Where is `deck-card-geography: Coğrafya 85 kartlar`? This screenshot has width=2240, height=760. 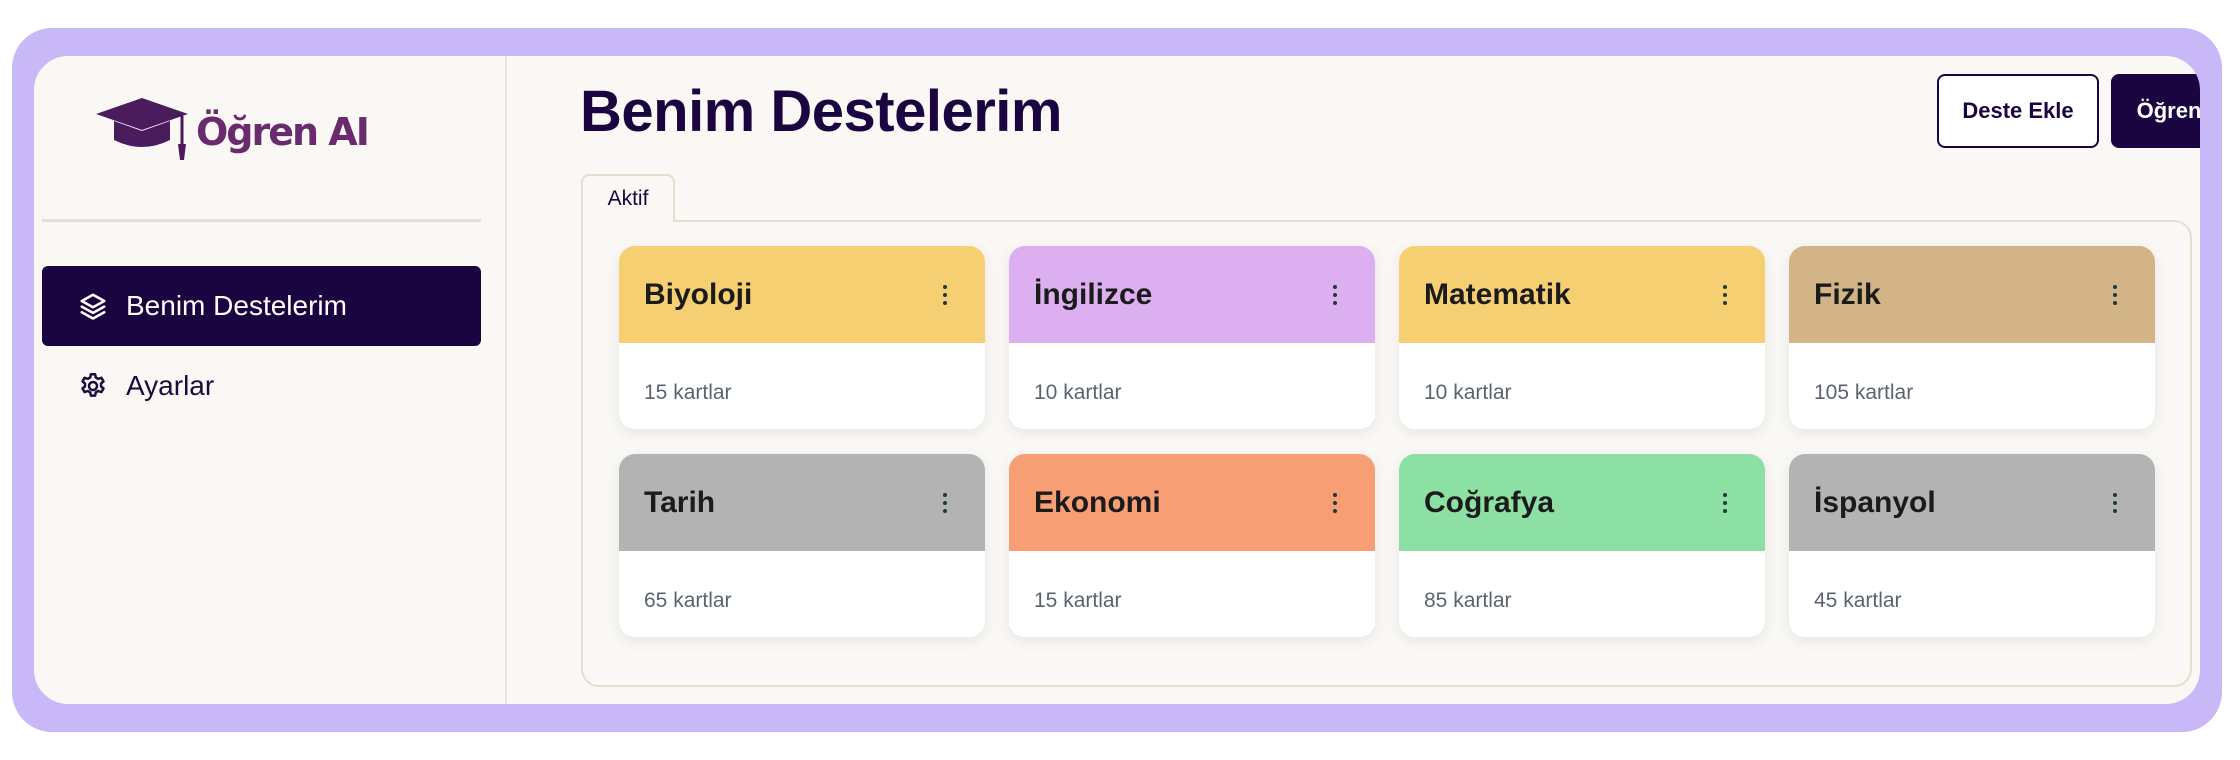
deck-card-geography: Coğrafya 85 kartlar is located at coordinates (1582, 545).